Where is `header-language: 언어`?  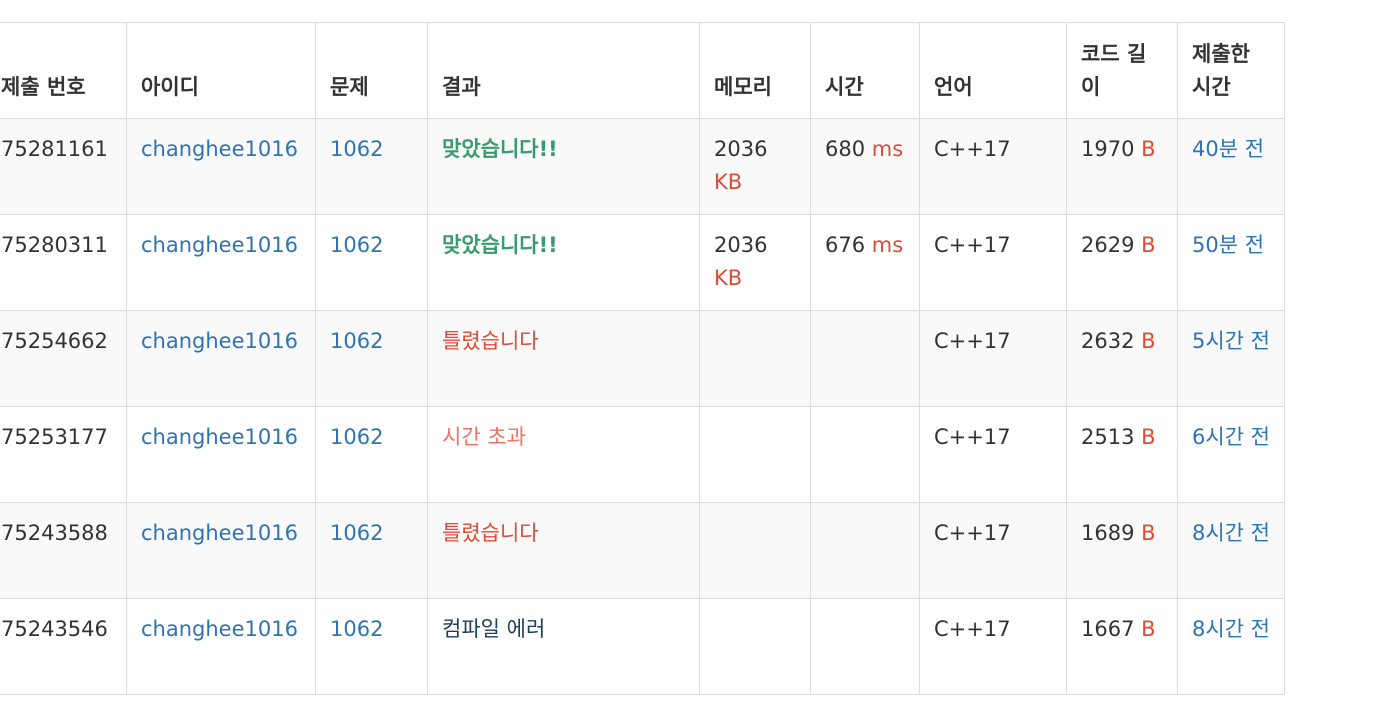
header-language: 언어 is located at coordinates (993, 70).